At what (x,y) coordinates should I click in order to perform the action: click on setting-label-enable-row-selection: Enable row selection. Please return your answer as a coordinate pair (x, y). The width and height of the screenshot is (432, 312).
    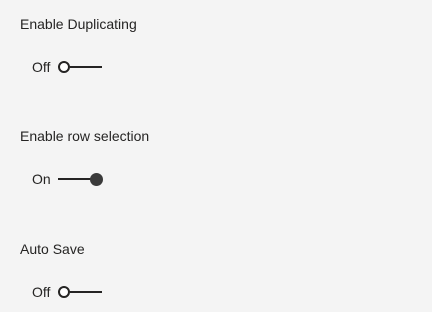
    Looking at the image, I should click on (85, 136).